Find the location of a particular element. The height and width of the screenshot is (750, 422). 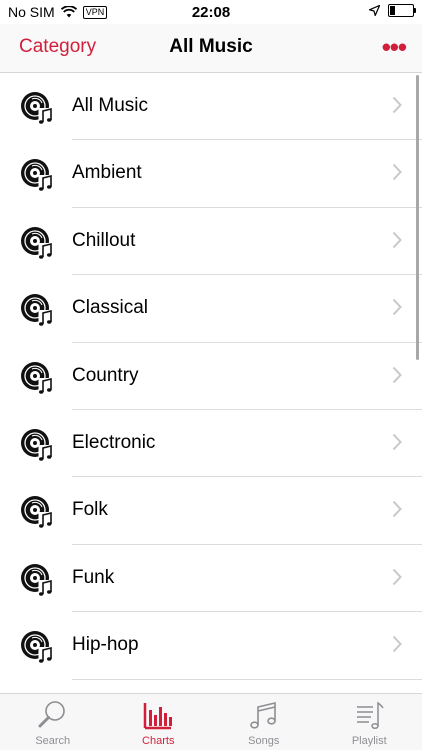

category-label: Country is located at coordinates (105, 375).